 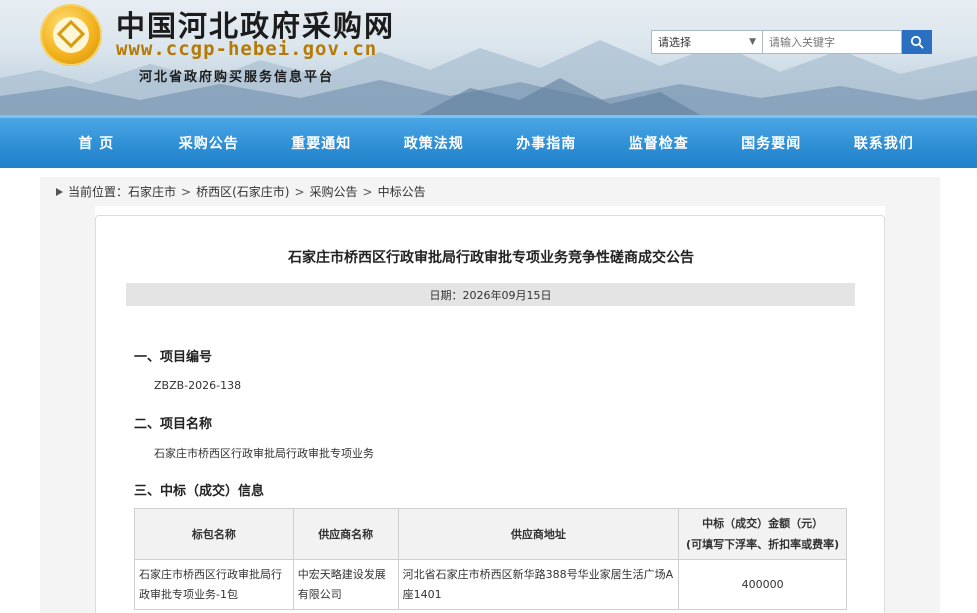 What do you see at coordinates (98, 192) in the screenshot?
I see `breadcrumb-prefix: 当前位置：` at bounding box center [98, 192].